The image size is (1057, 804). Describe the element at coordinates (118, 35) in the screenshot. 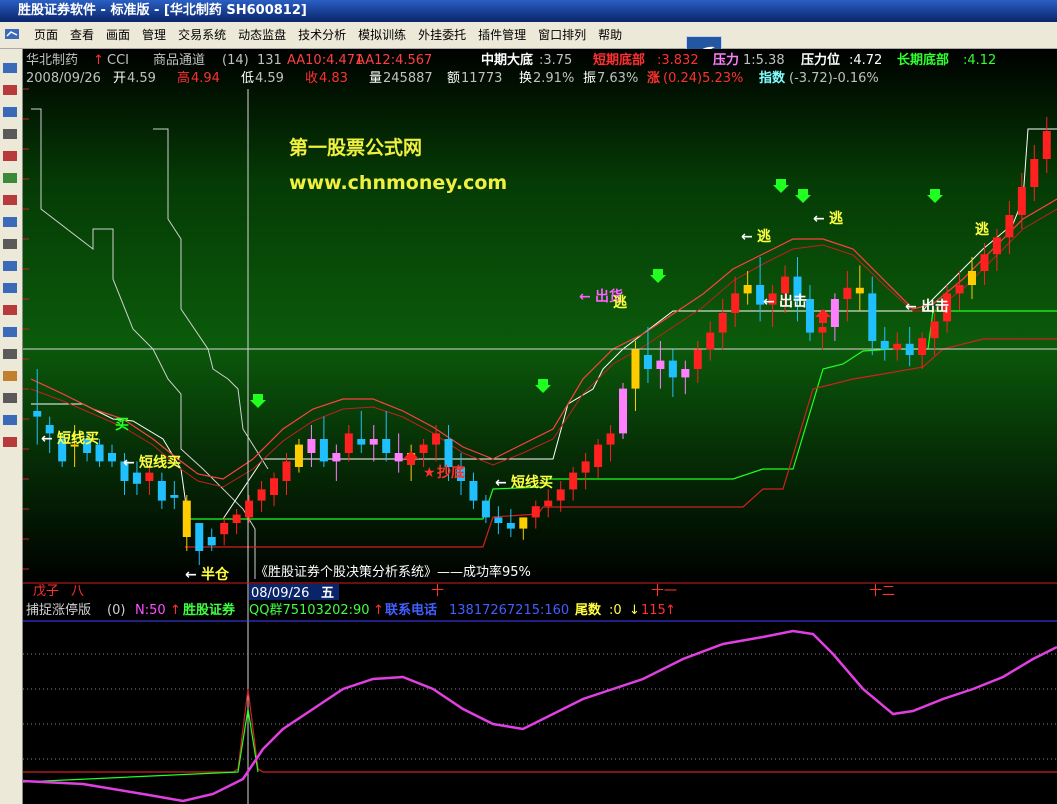

I see `menu-item-2: 画面` at that location.